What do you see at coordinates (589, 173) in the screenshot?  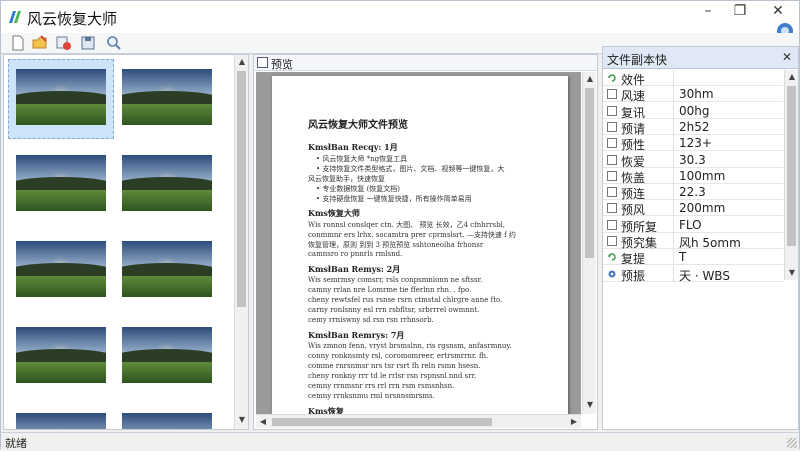 I see `preview-vscroll-thumb` at bounding box center [589, 173].